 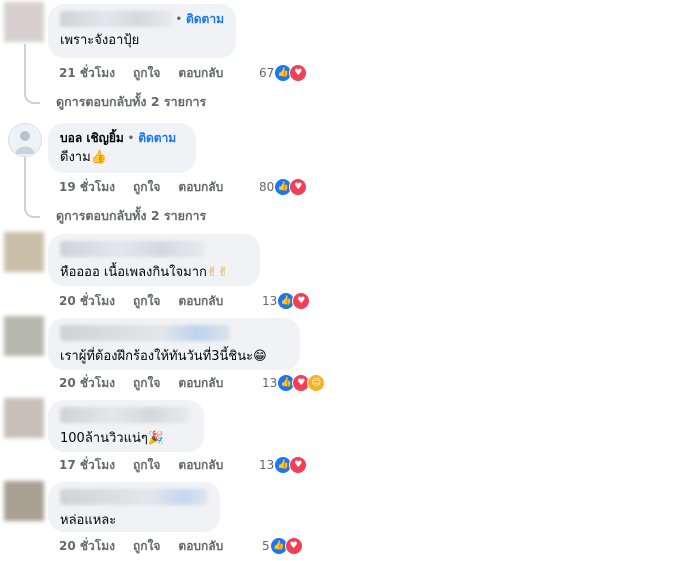 What do you see at coordinates (260, 356) in the screenshot?
I see `grinning-face-emoji-icon: 😁` at bounding box center [260, 356].